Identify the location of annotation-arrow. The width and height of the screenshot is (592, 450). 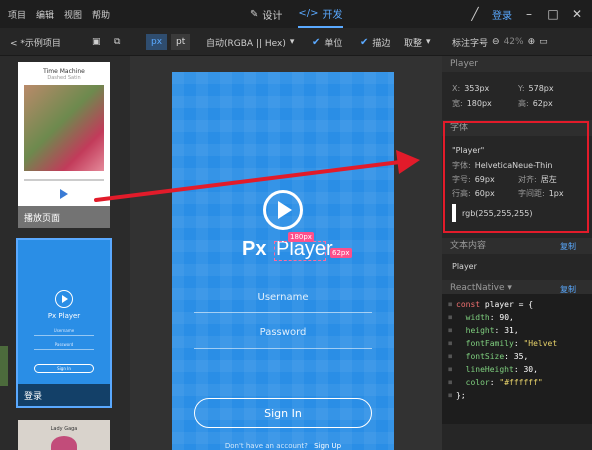
(257, 176).